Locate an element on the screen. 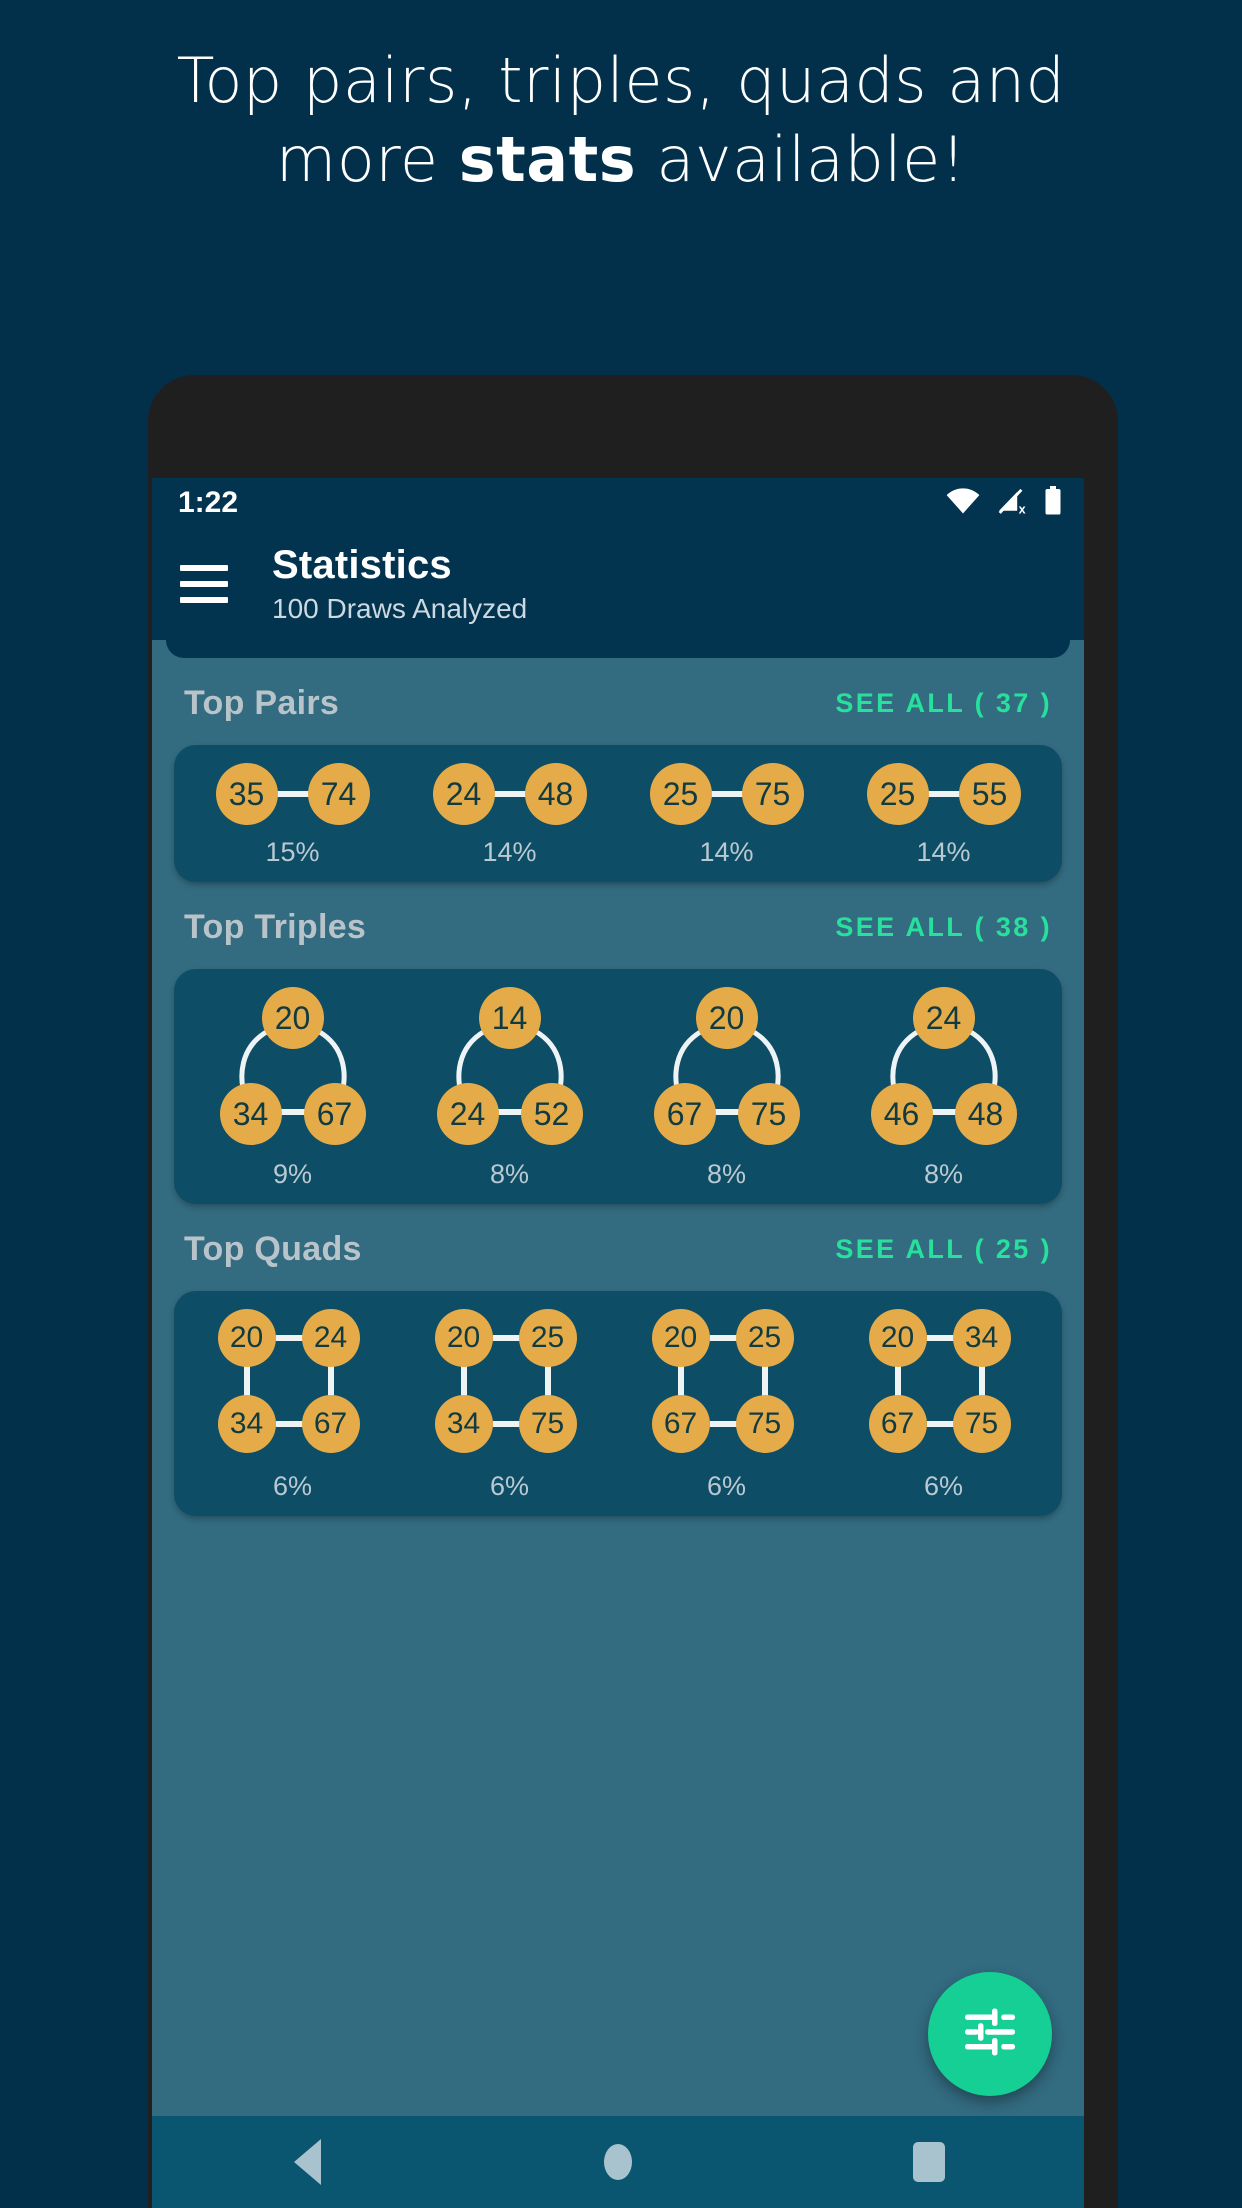 The image size is (1242, 2208). svg-text: x is located at coordinates (1022, 508).